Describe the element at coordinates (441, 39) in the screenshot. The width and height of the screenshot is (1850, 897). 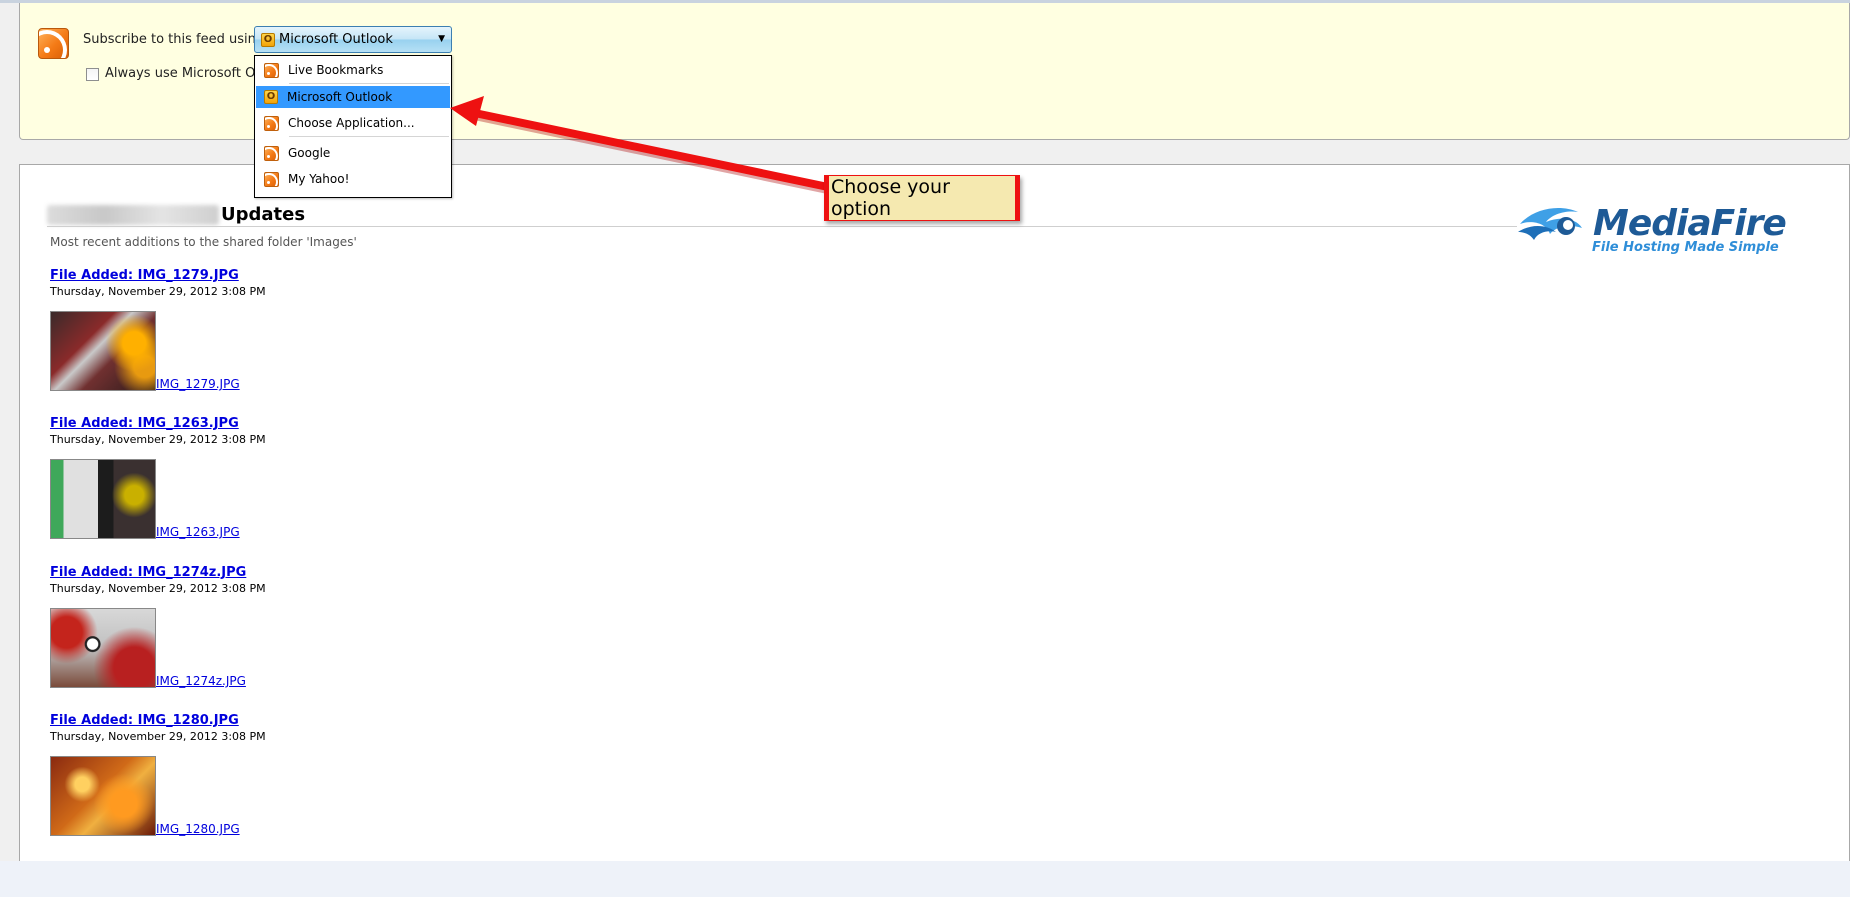
I see `chevron-down-icon: ▼` at that location.